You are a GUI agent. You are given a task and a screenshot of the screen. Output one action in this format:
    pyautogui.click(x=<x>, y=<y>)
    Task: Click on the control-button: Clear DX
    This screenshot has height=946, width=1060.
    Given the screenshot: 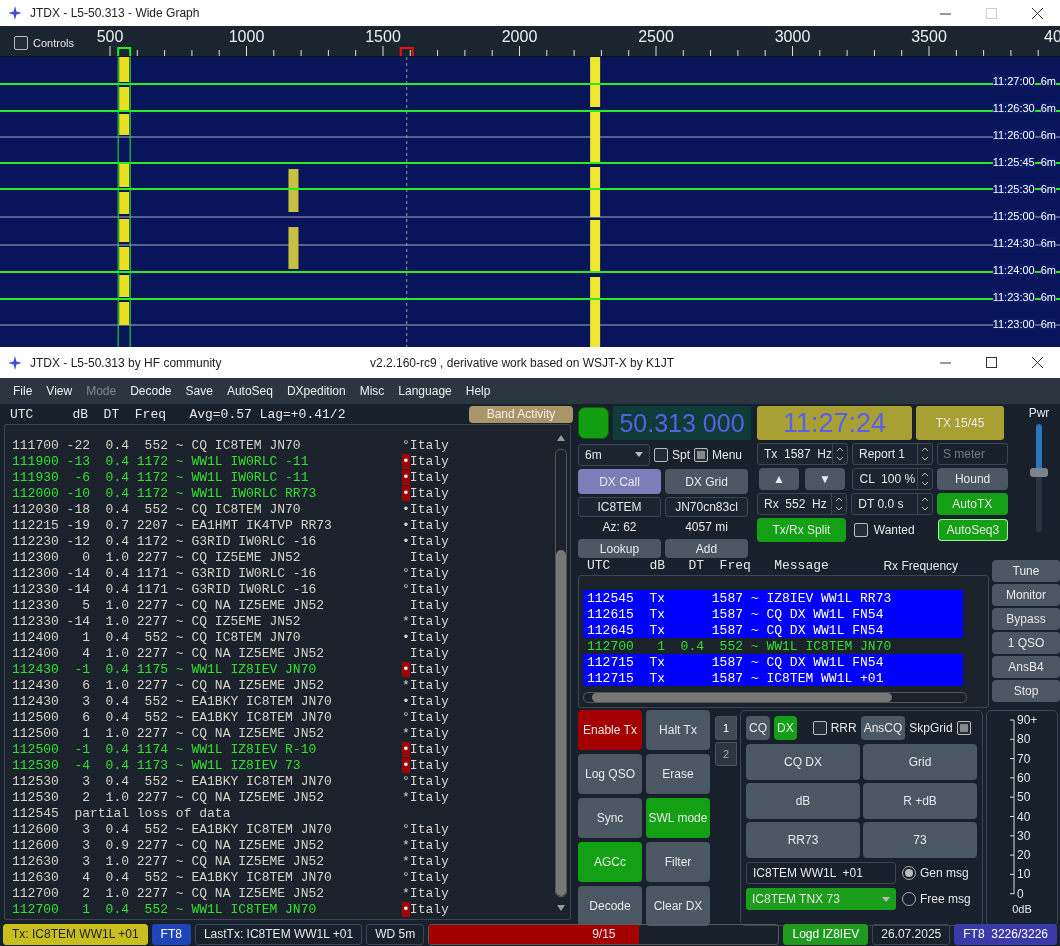 What is the action you would take?
    pyautogui.click(x=678, y=906)
    